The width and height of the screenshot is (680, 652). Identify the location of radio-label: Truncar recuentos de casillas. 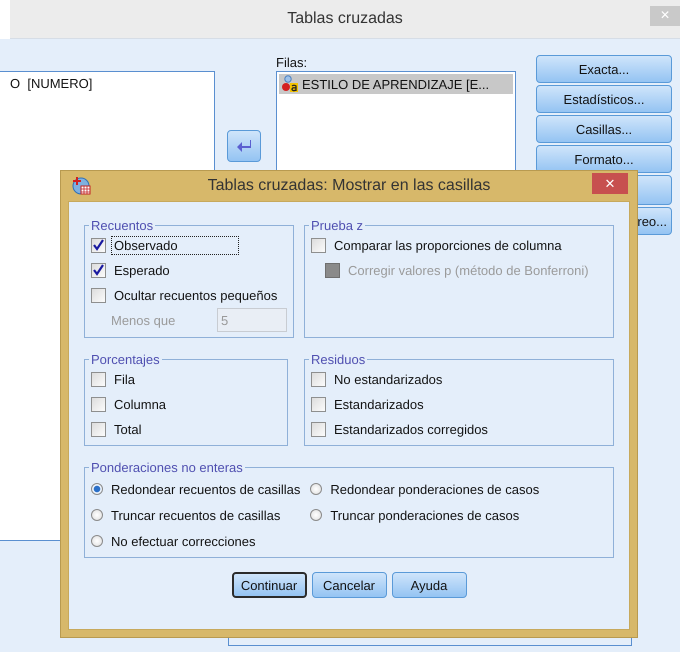
(196, 515).